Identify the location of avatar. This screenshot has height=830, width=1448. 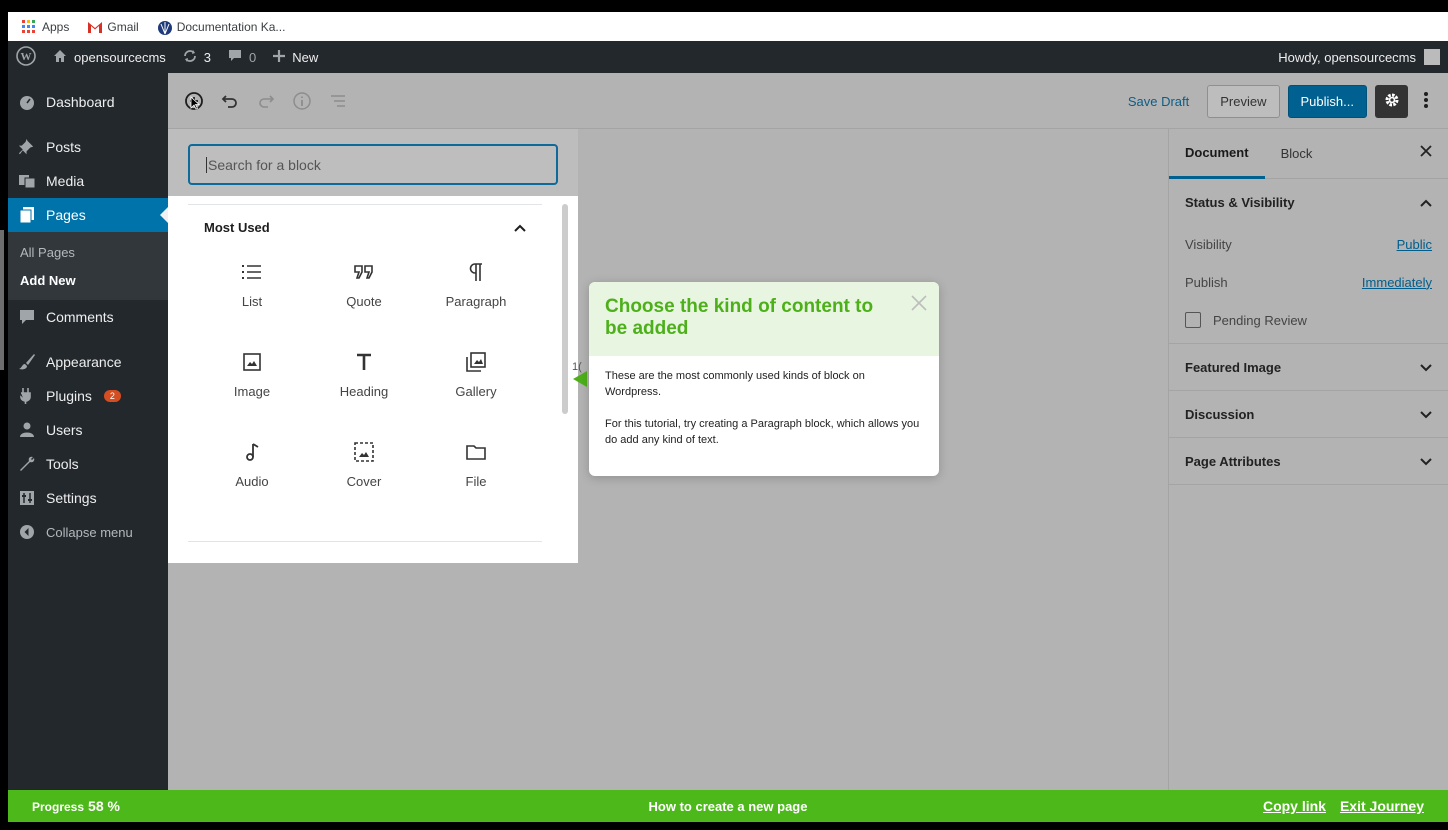
(1432, 57).